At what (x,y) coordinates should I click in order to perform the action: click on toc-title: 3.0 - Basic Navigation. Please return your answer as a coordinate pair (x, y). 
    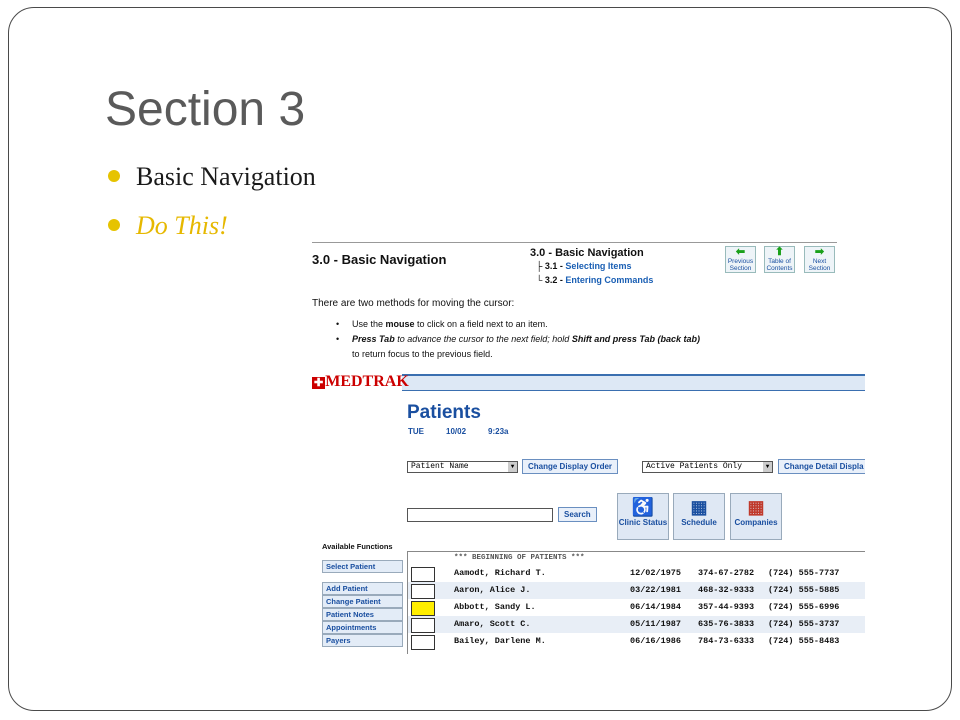
    Looking at the image, I should click on (587, 253).